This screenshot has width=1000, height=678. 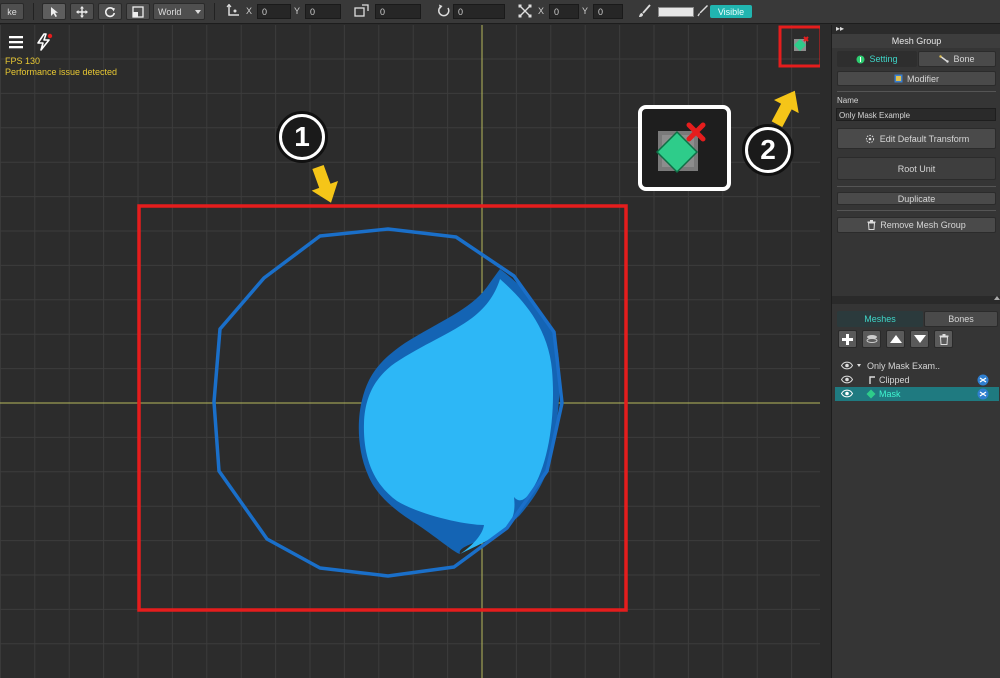 What do you see at coordinates (894, 380) in the screenshot?
I see `tree-item-clipped-label: Clipped` at bounding box center [894, 380].